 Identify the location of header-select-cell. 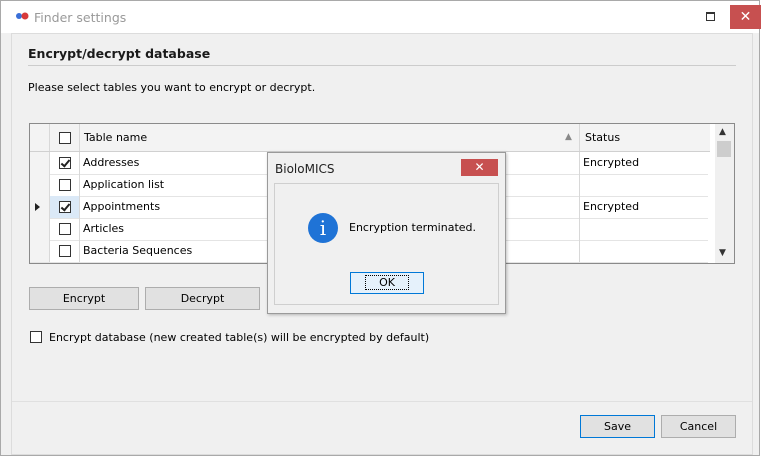
(65, 137).